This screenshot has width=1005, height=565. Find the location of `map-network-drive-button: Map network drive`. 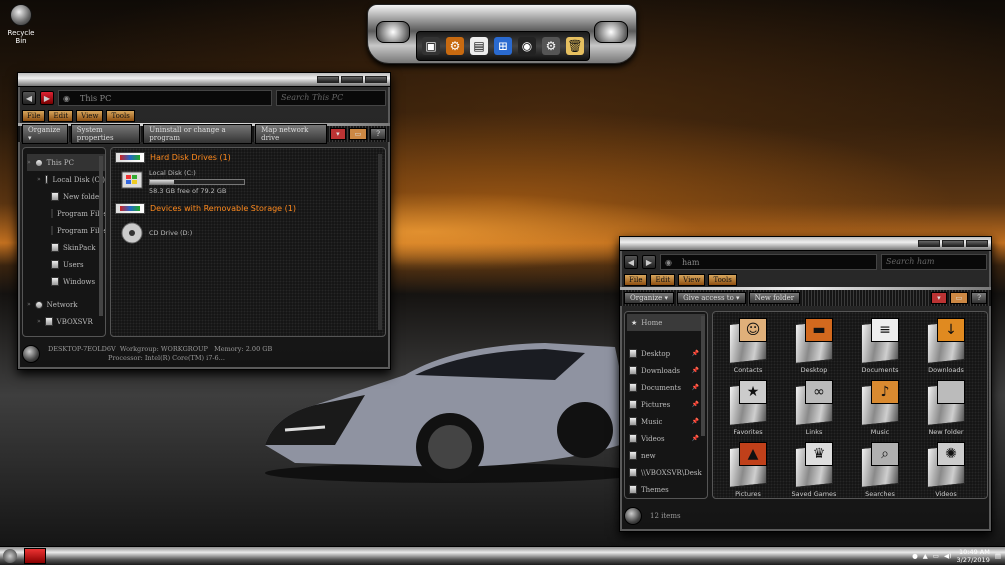

map-network-drive-button: Map network drive is located at coordinates (291, 134).